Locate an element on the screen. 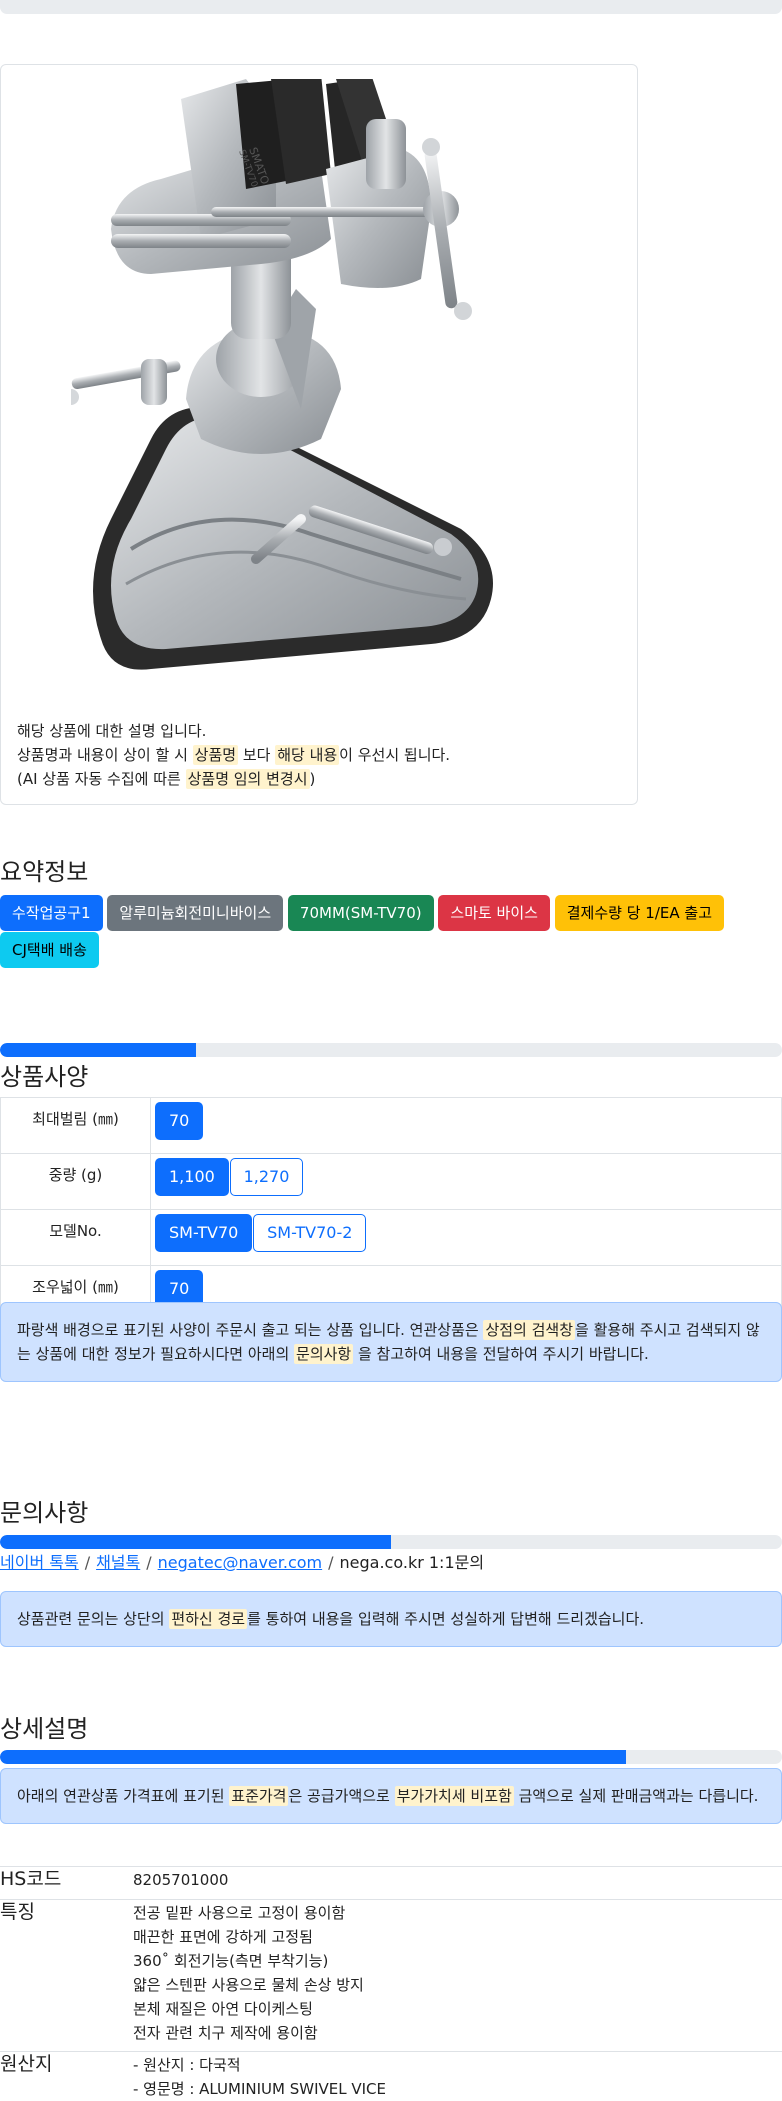  detail-progress-bar is located at coordinates (391, 1757).